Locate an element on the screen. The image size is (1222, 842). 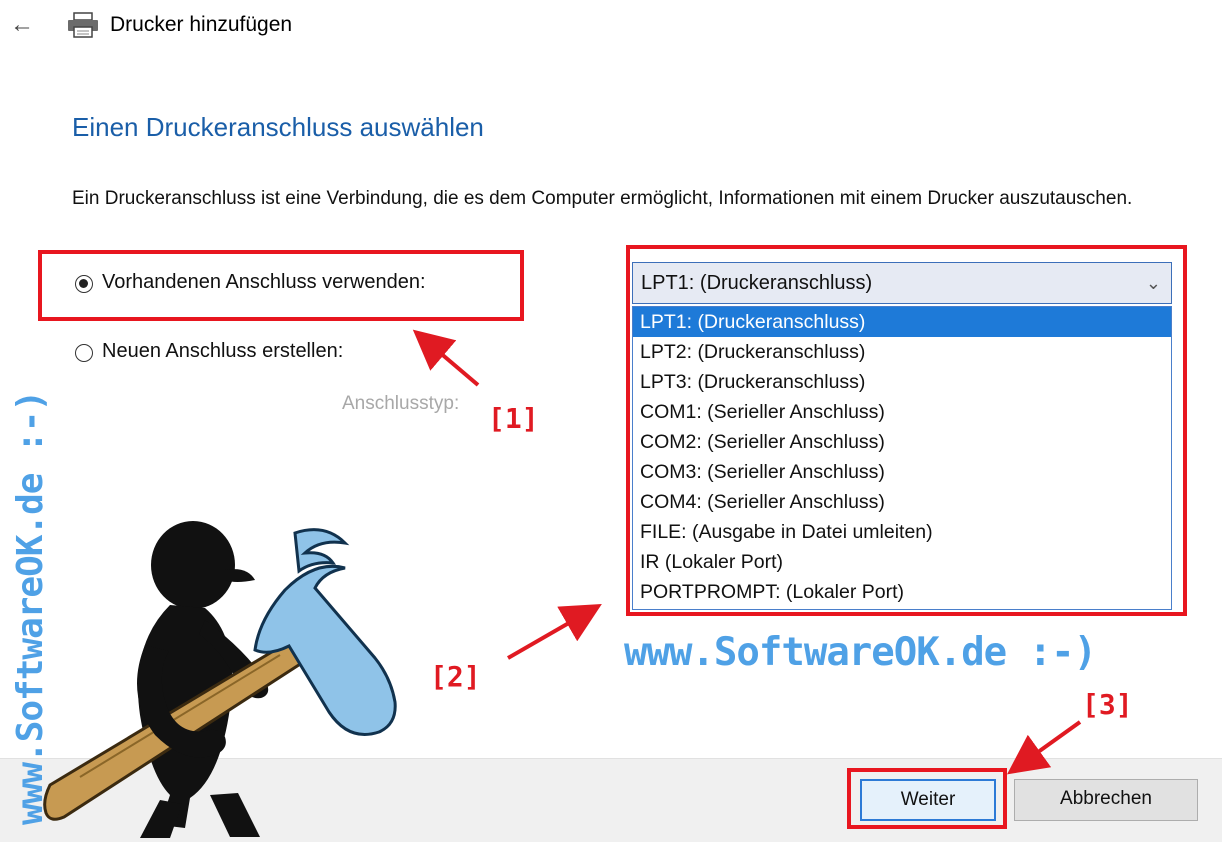
annotation-marker-1: [1] is located at coordinates (513, 418).